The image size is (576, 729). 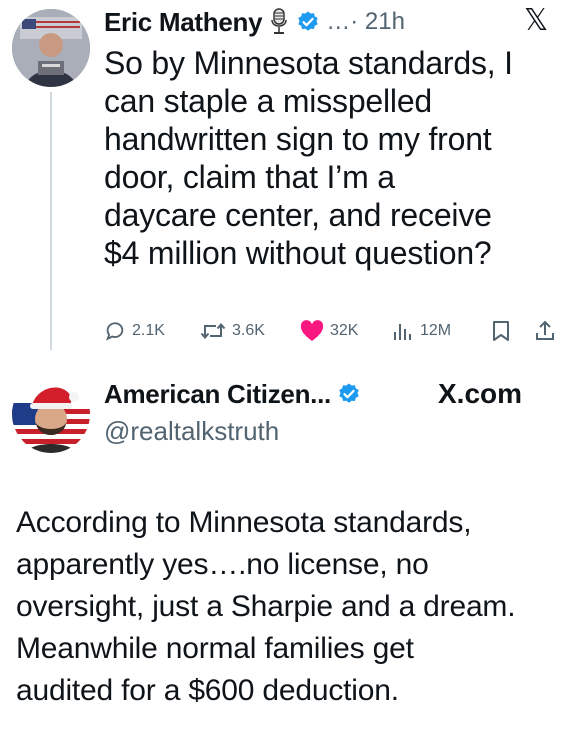 I want to click on heart-icon, so click(x=312, y=331).